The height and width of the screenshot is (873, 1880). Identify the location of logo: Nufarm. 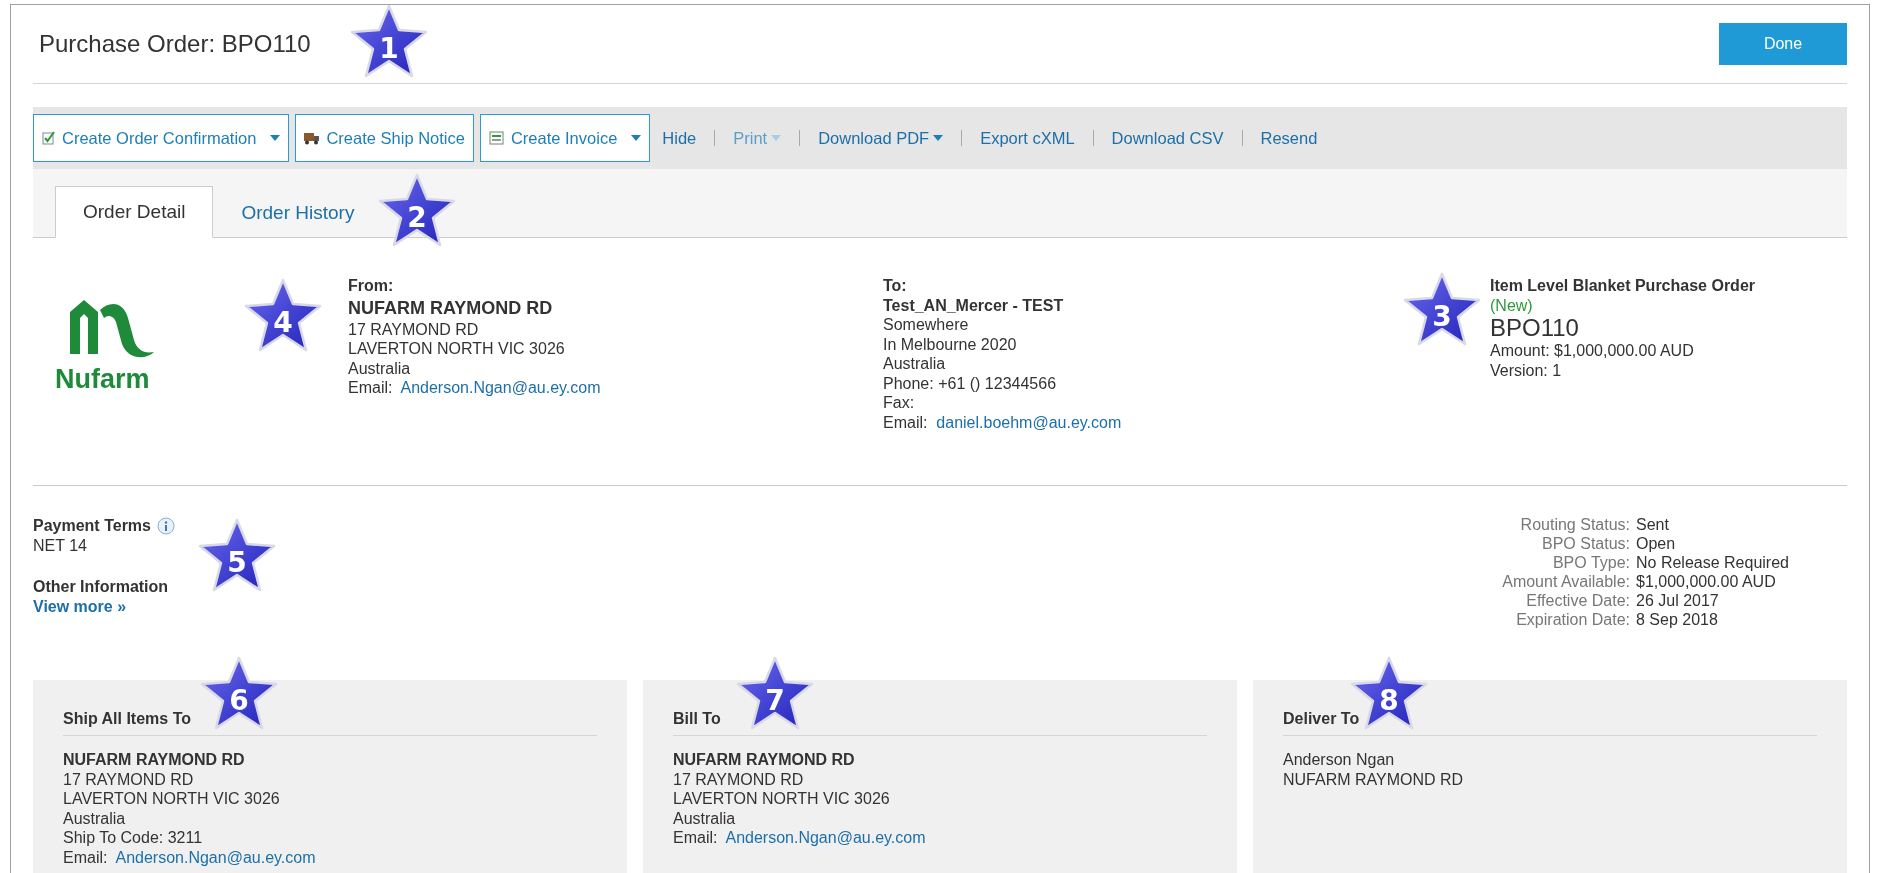
(110, 344).